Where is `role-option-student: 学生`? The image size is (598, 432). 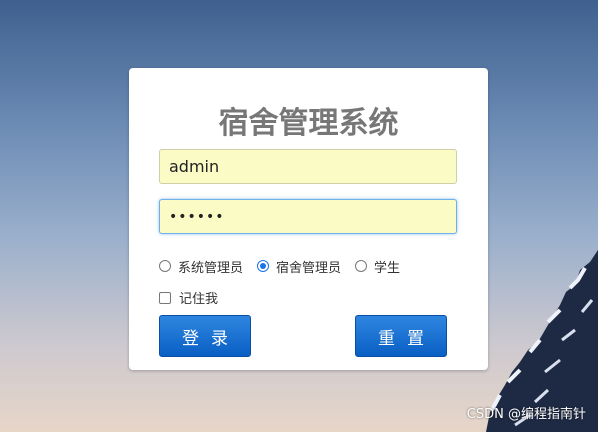
role-option-student: 学生 is located at coordinates (377, 266).